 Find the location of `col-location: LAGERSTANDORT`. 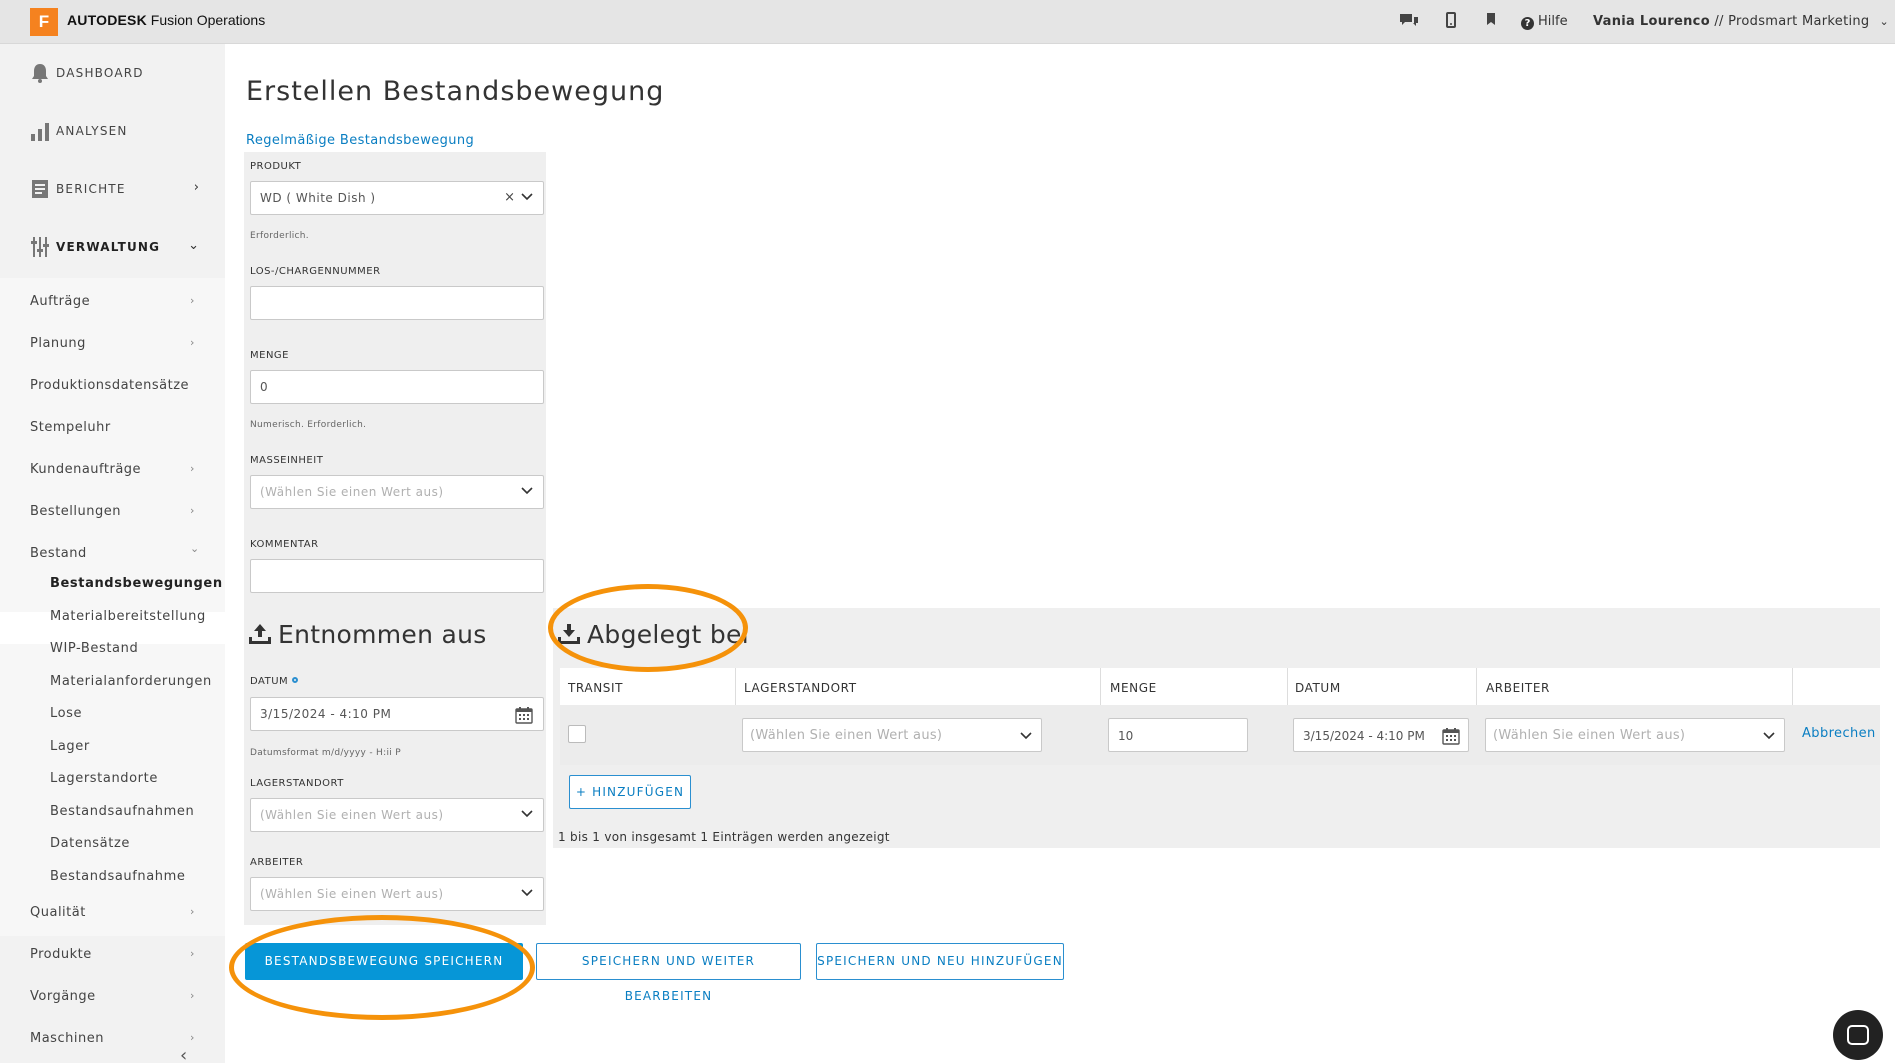

col-location: LAGERSTANDORT is located at coordinates (800, 688).